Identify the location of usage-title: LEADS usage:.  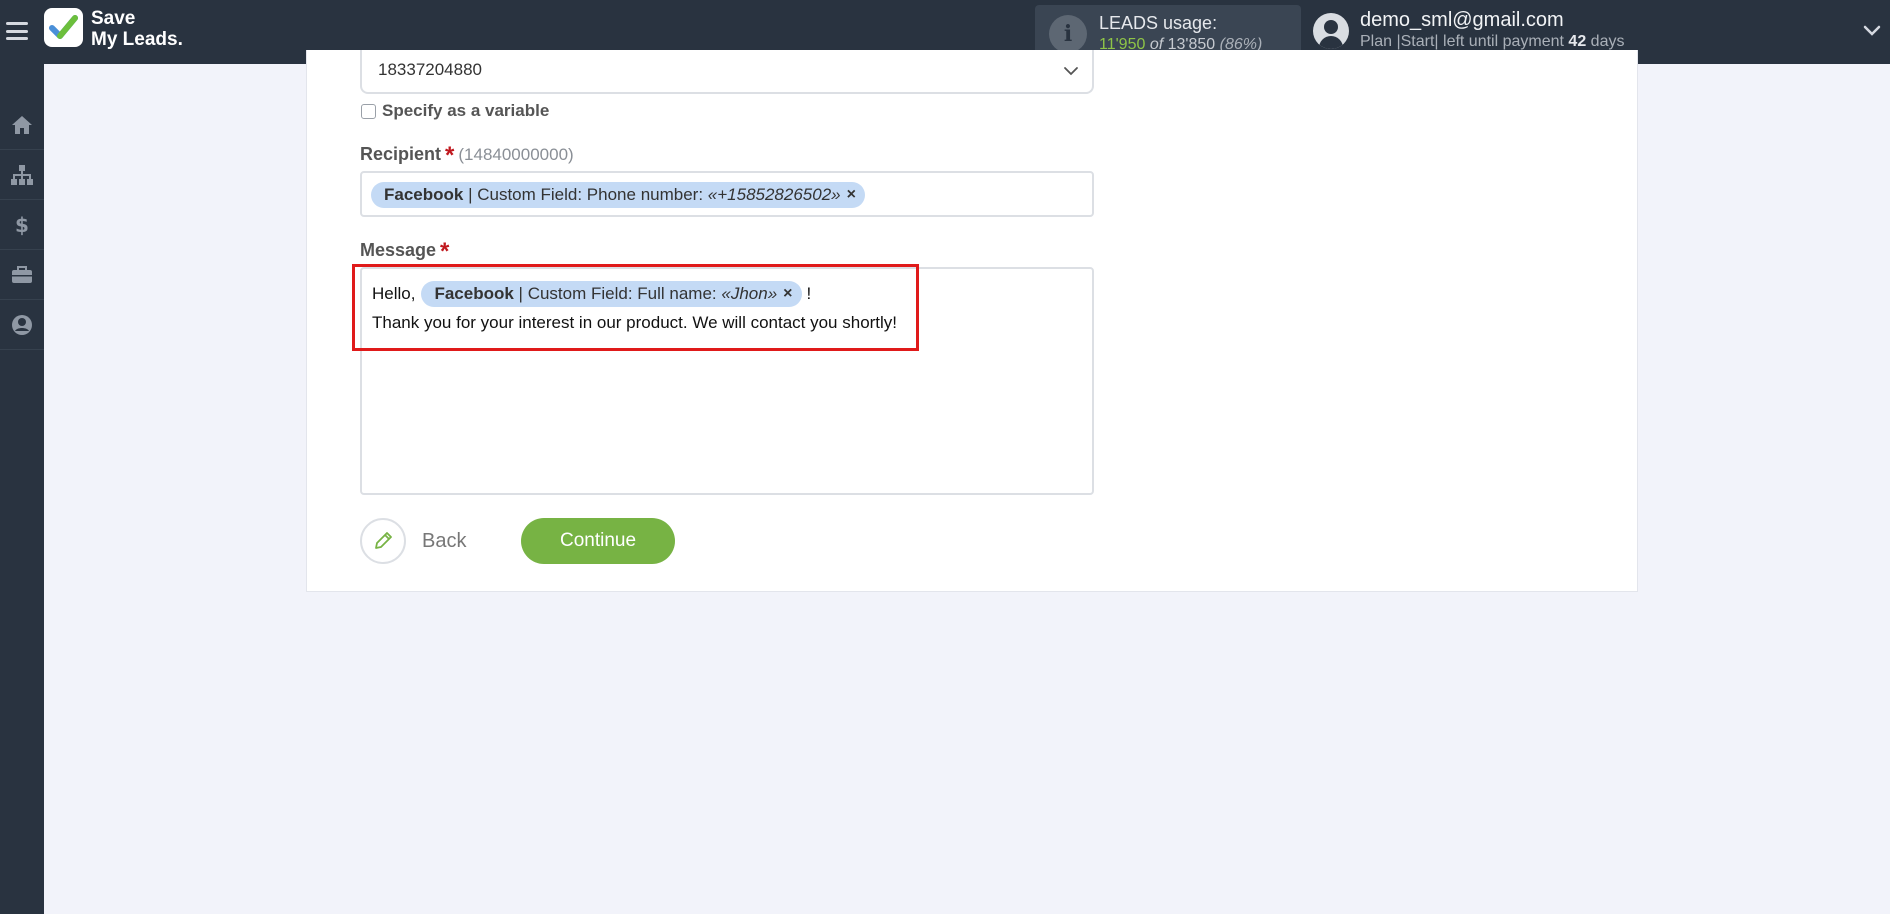
(1158, 23).